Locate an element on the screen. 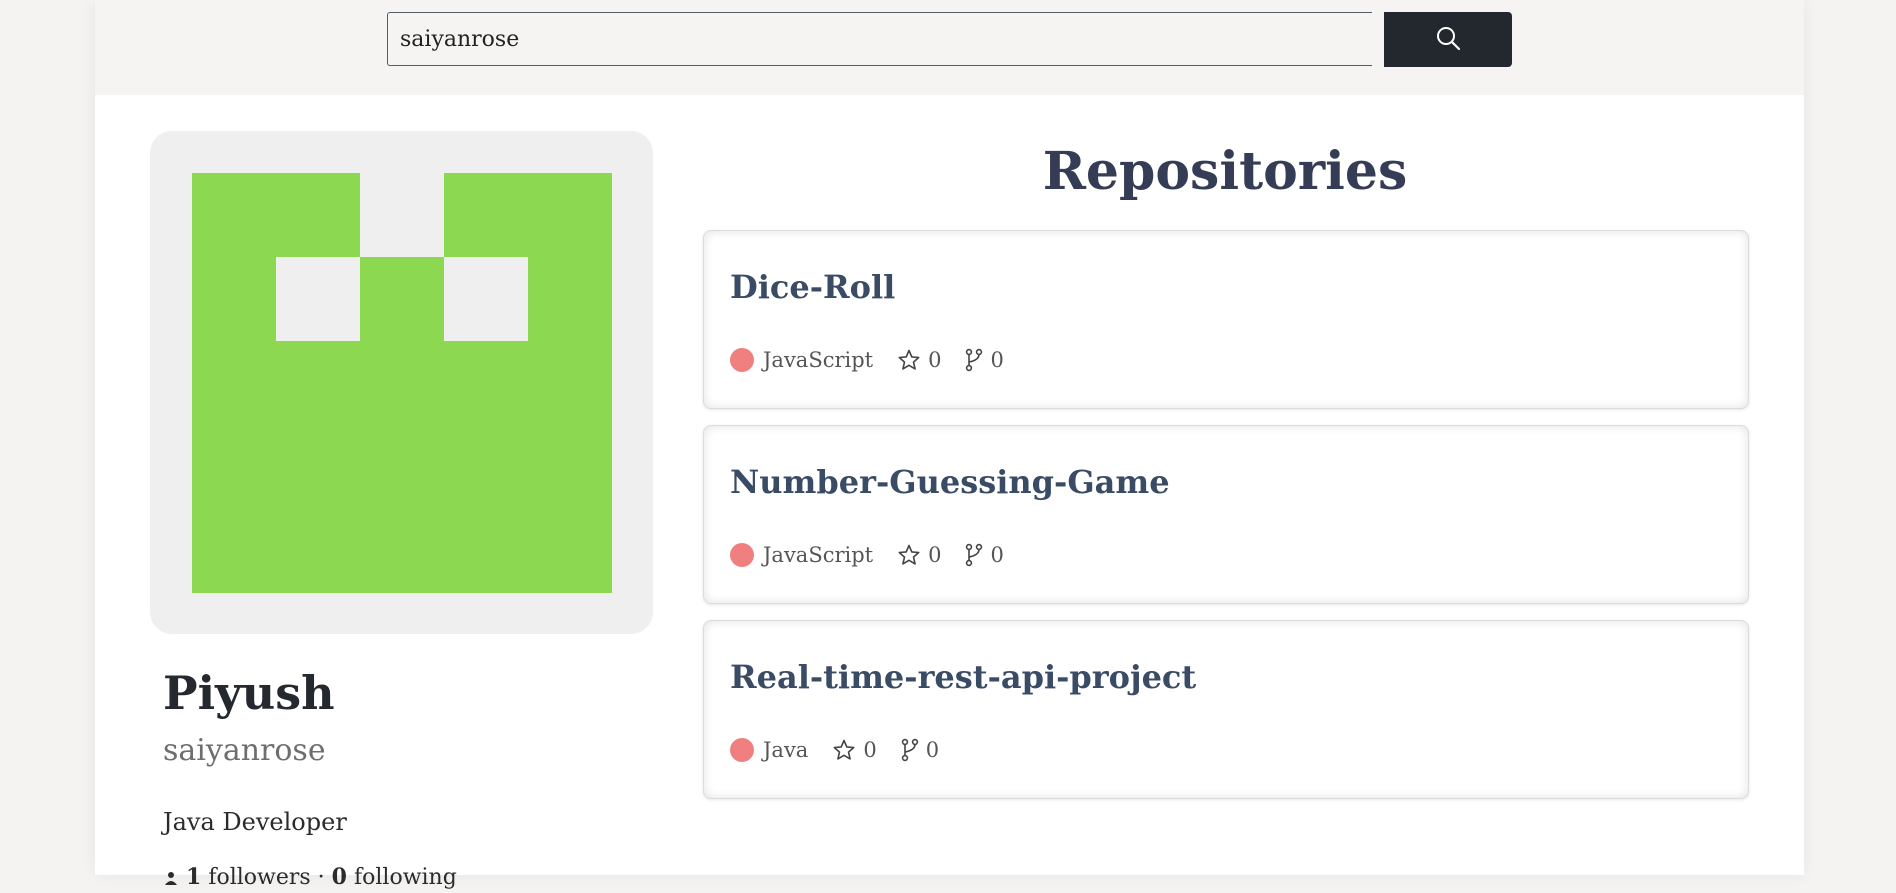  following-label: following is located at coordinates (405, 877).